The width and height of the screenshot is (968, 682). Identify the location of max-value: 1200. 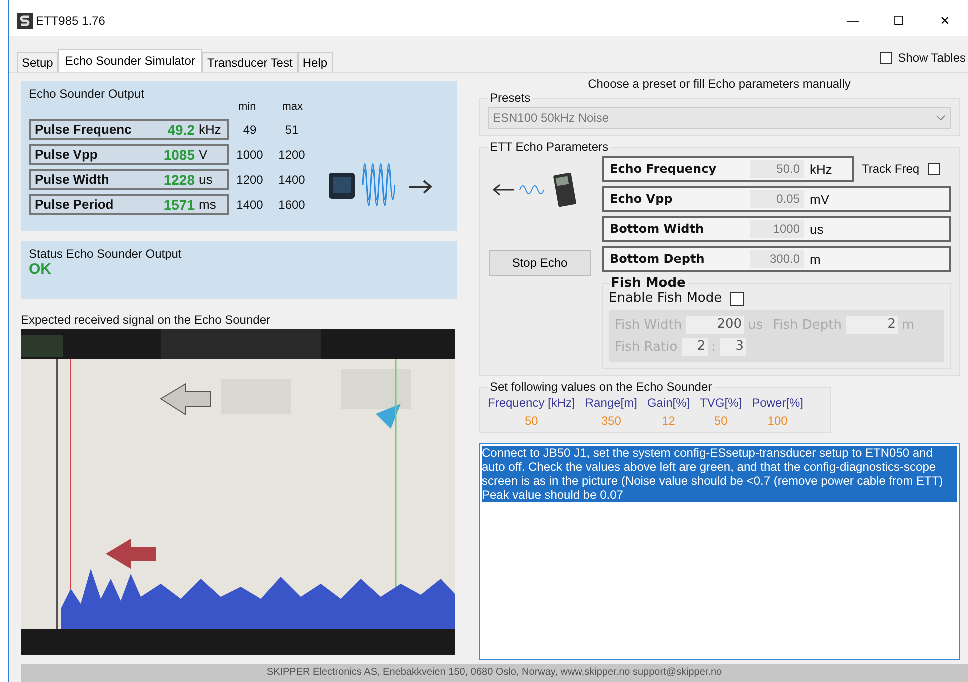
(292, 155).